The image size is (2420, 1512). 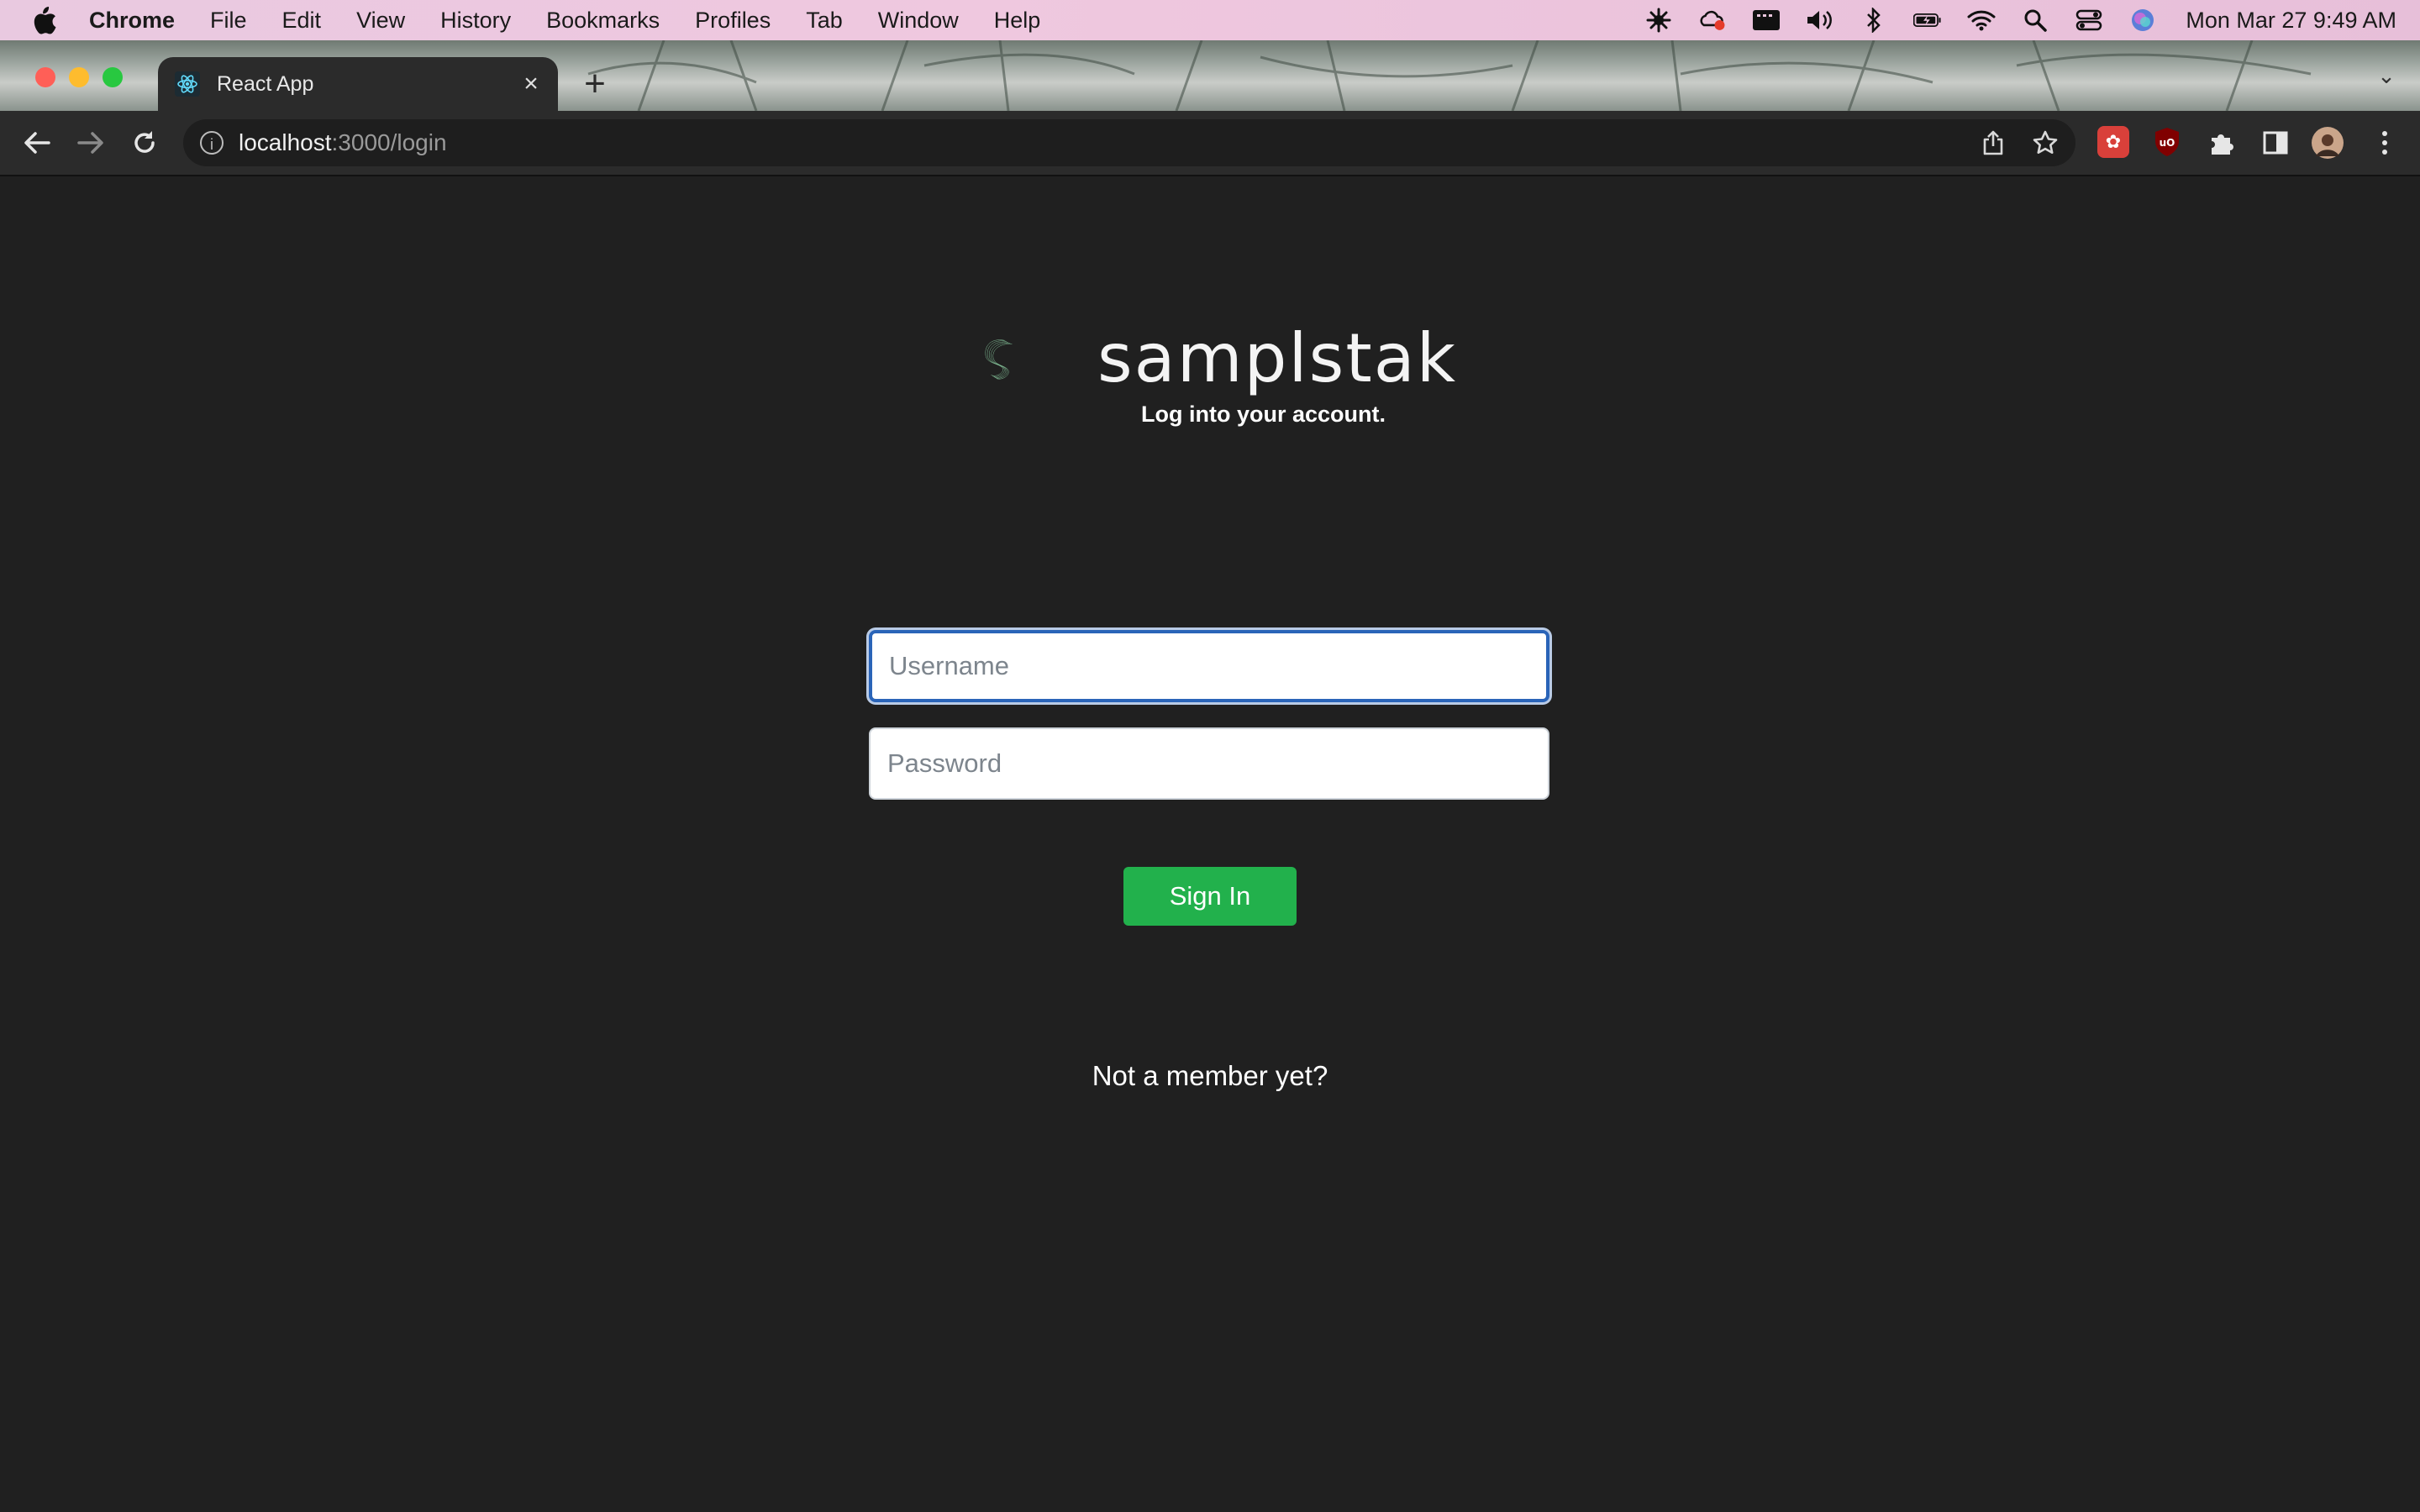 I want to click on forward-arrow-icon, so click(x=91, y=143).